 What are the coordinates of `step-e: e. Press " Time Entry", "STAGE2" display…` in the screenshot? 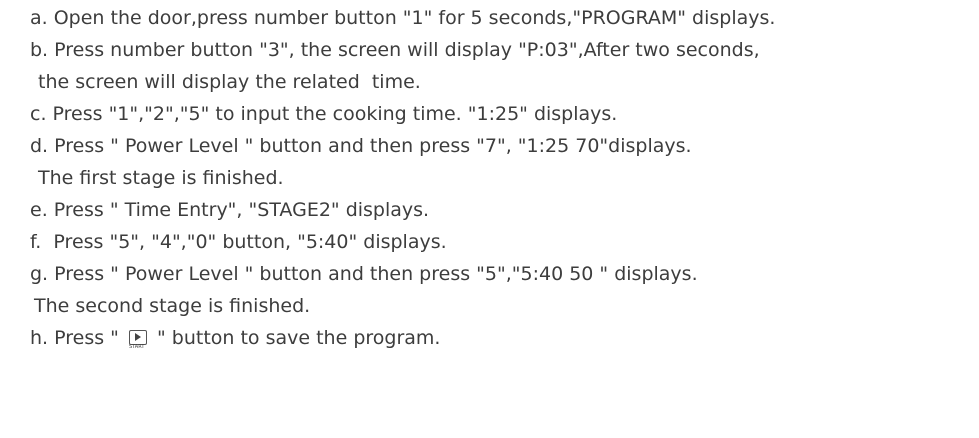 It's located at (230, 210).